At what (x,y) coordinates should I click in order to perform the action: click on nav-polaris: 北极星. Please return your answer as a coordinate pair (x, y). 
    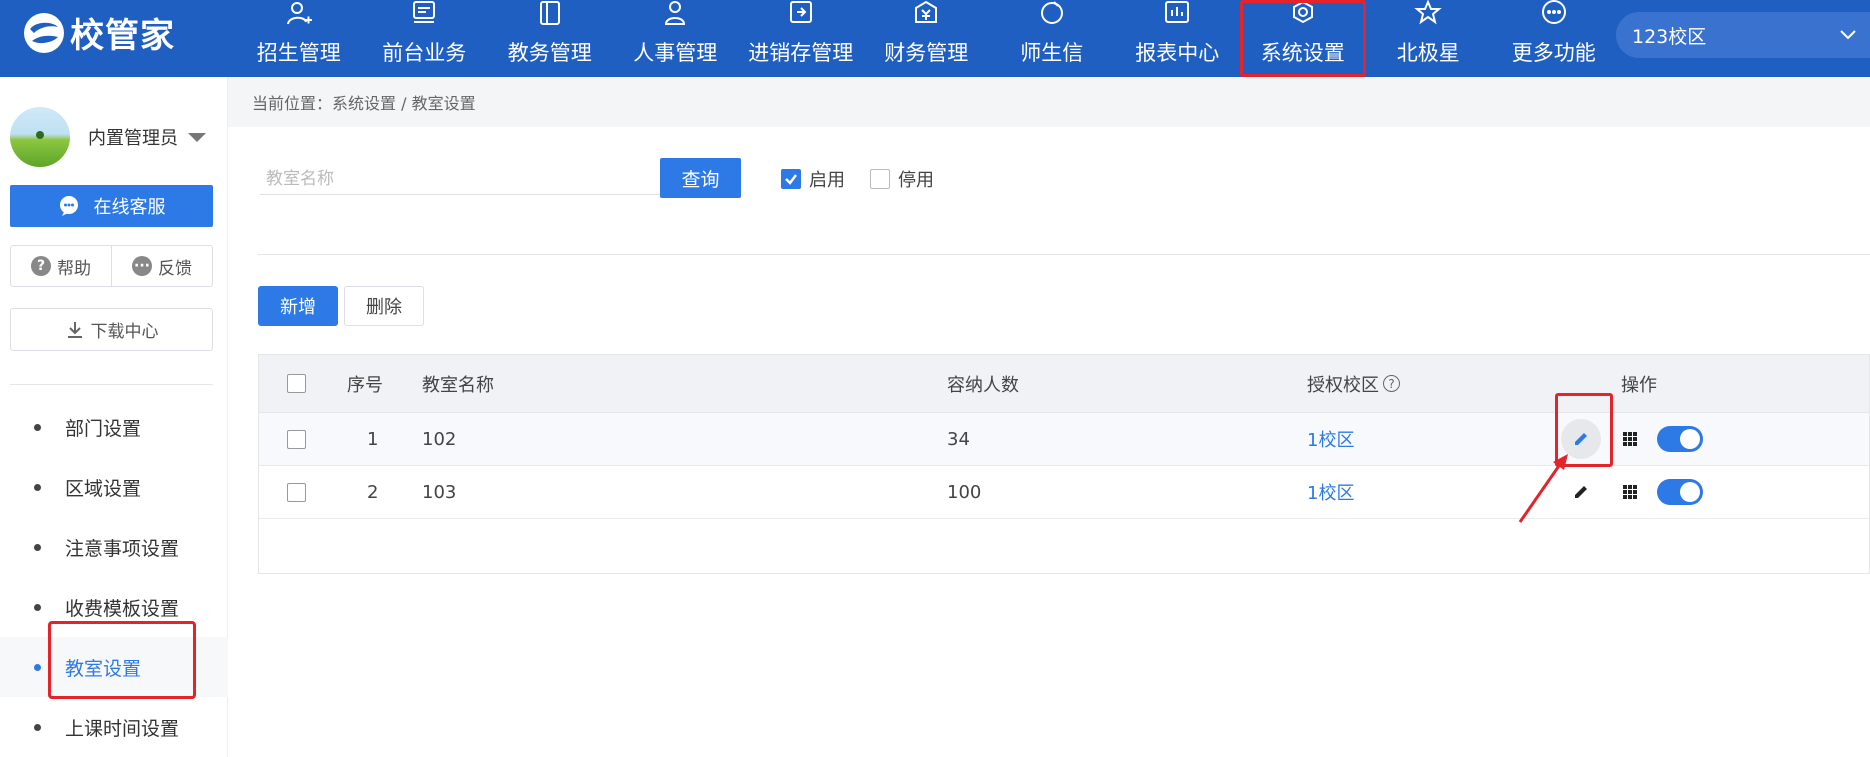
    Looking at the image, I should click on (1429, 38).